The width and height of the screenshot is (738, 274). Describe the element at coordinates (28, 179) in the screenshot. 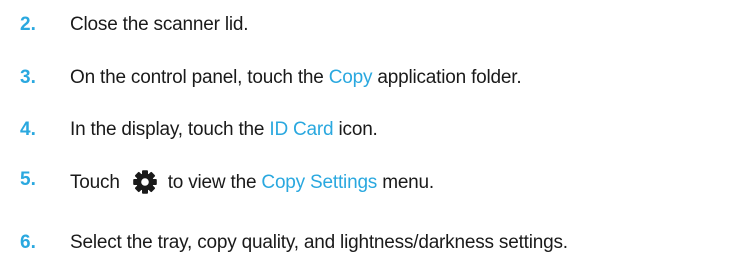

I see `step-number: 5.` at that location.